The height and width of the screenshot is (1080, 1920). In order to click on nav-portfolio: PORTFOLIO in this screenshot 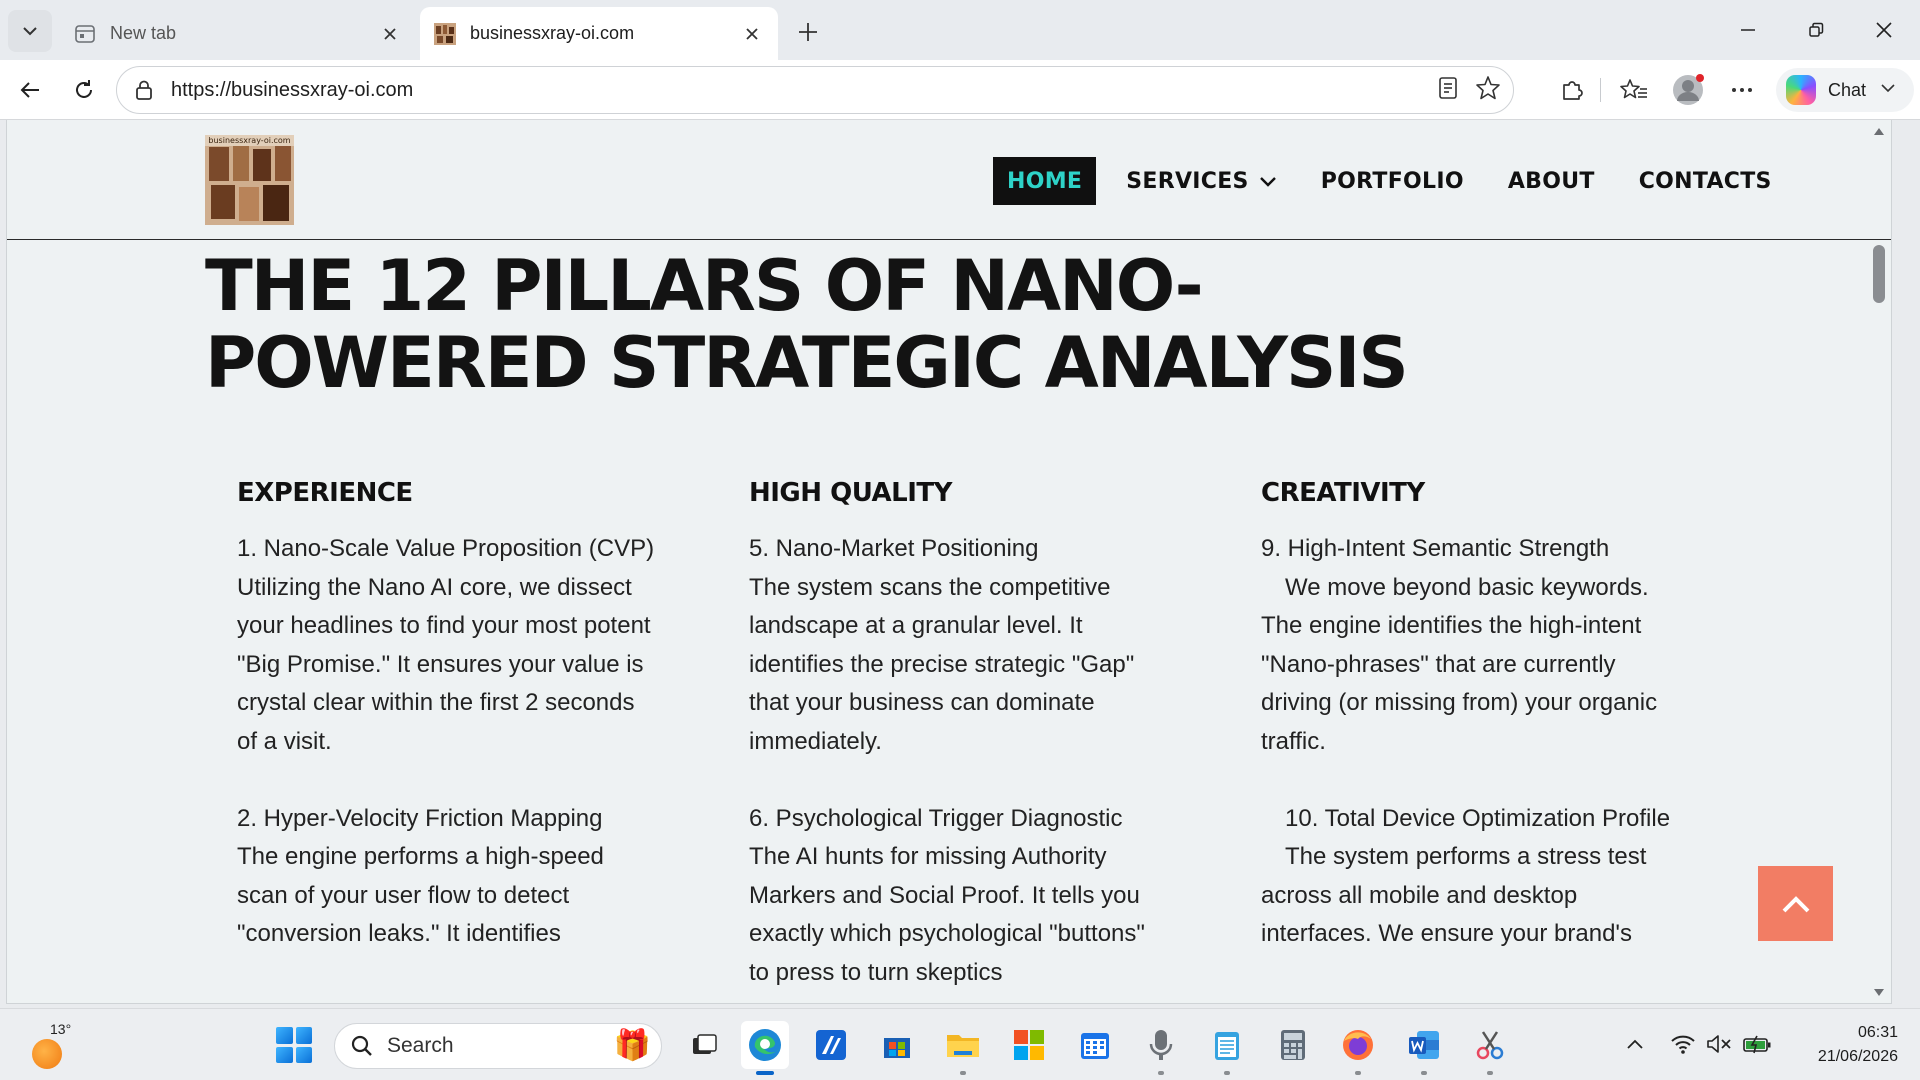, I will do `click(1392, 181)`.